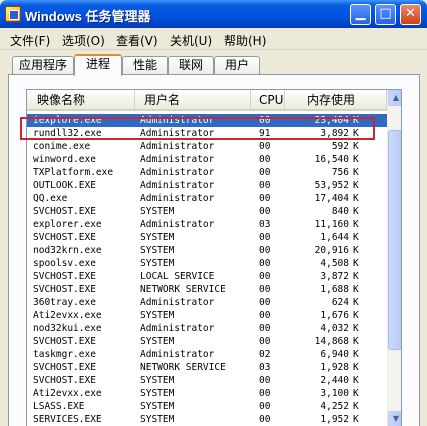 This screenshot has width=427, height=426. Describe the element at coordinates (207, 419) in the screenshot. I see `table-row: SERVICES.EXE SYSTEM 00 1,952 K` at that location.